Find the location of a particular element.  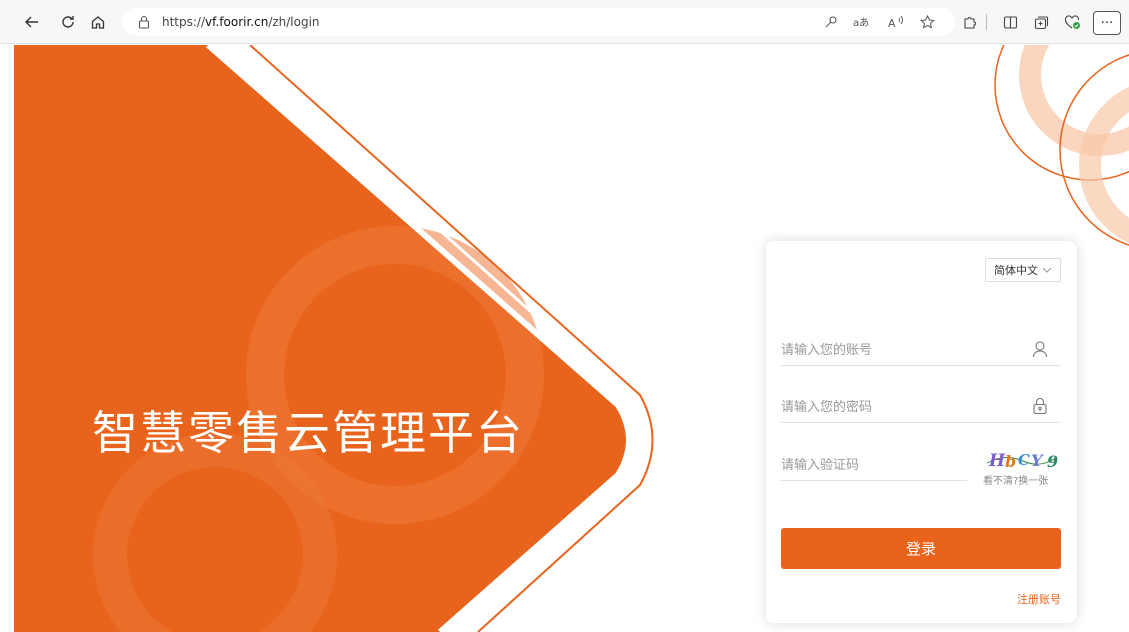

captcha-graphic: H b C Y 9 is located at coordinates (1022, 461).